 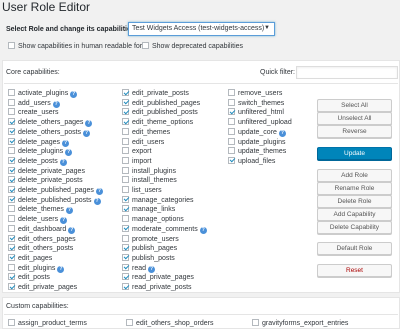 I want to click on capability-item: publish_posts, so click(x=148, y=258).